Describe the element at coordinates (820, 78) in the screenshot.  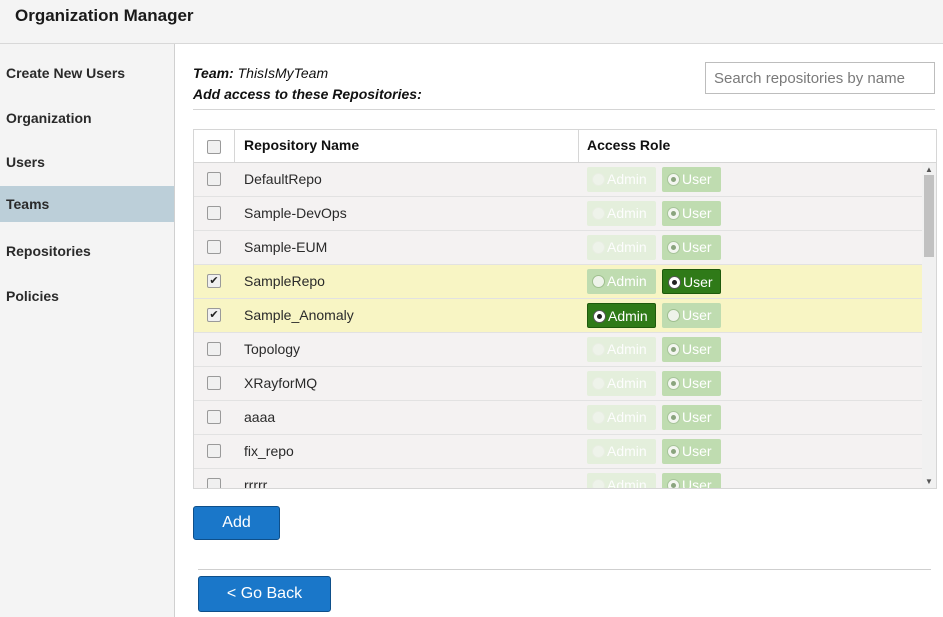
I see `search-input` at that location.